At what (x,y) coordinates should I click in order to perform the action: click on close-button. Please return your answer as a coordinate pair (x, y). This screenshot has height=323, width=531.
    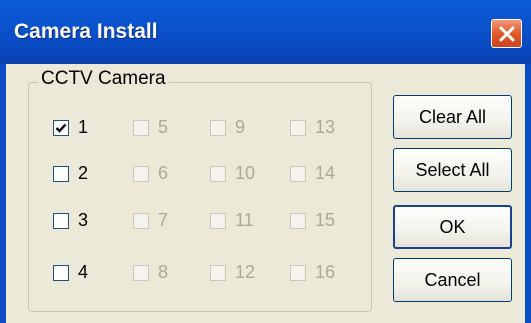
    Looking at the image, I should click on (506, 33).